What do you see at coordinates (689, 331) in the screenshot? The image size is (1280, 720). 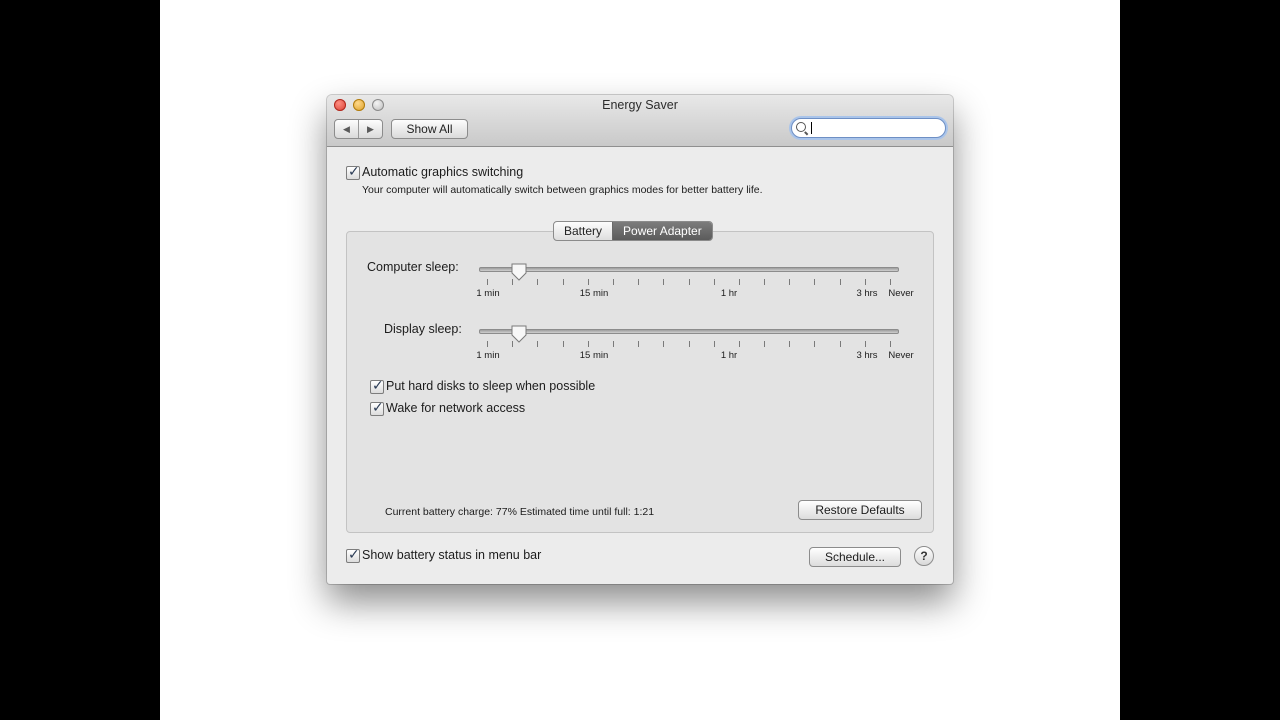 I see `display-sleep-slider-track` at bounding box center [689, 331].